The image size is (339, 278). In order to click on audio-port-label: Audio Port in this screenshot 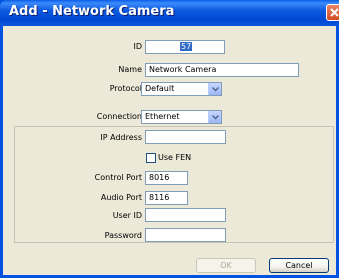, I will do `click(121, 197)`.